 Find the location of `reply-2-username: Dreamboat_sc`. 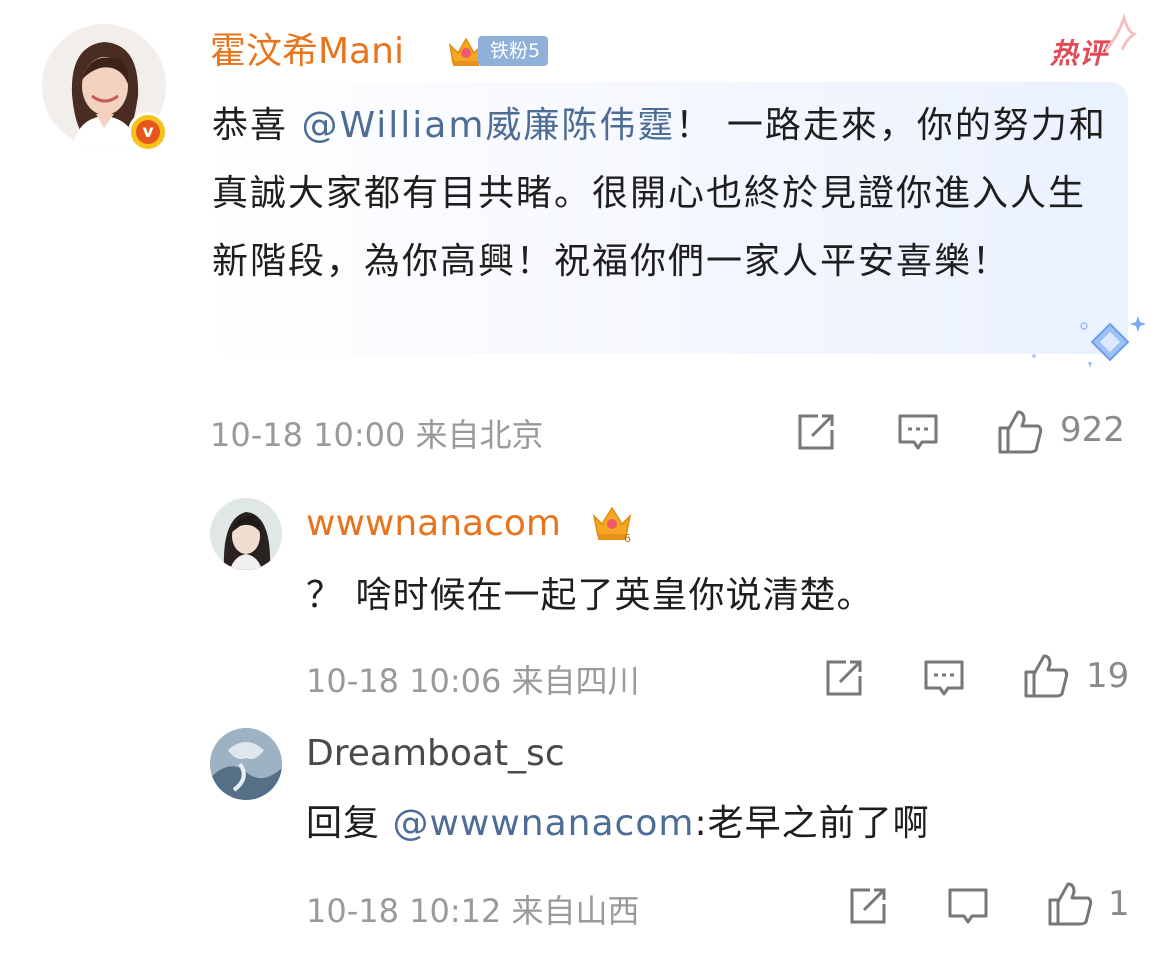

reply-2-username: Dreamboat_sc is located at coordinates (435, 754).